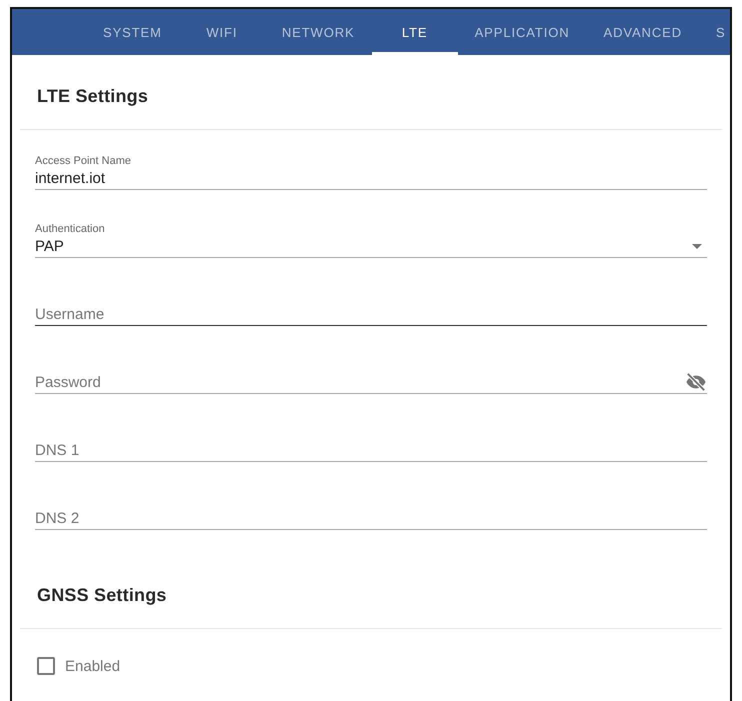 Image resolution: width=742 pixels, height=701 pixels. I want to click on input-field: DNS 2, so click(371, 505).